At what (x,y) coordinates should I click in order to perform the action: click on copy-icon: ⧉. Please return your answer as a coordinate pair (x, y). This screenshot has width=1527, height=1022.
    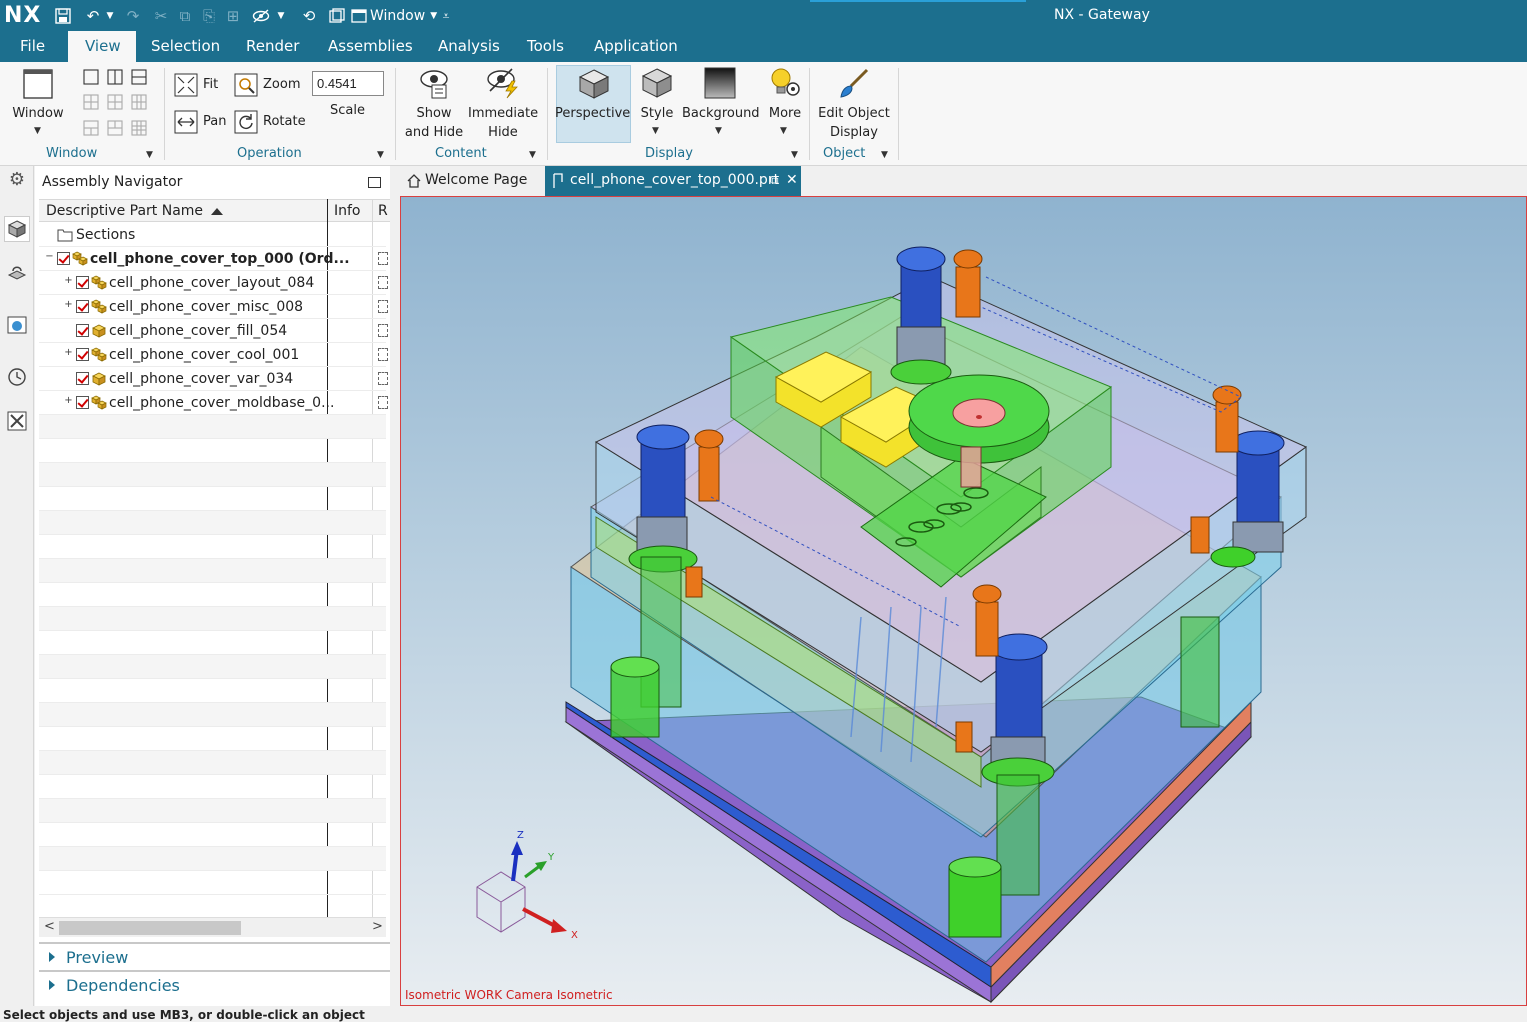
    Looking at the image, I should click on (185, 16).